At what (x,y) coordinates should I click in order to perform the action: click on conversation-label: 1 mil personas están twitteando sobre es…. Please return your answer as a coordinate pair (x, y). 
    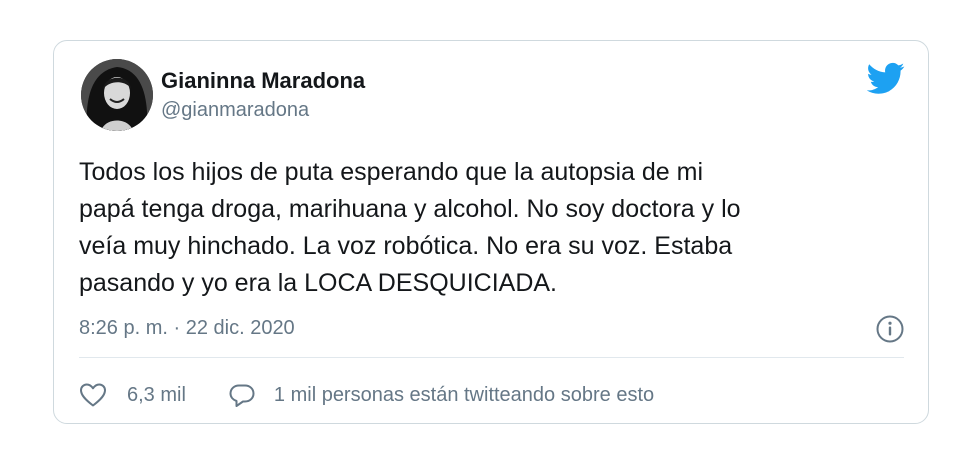
    Looking at the image, I should click on (464, 394).